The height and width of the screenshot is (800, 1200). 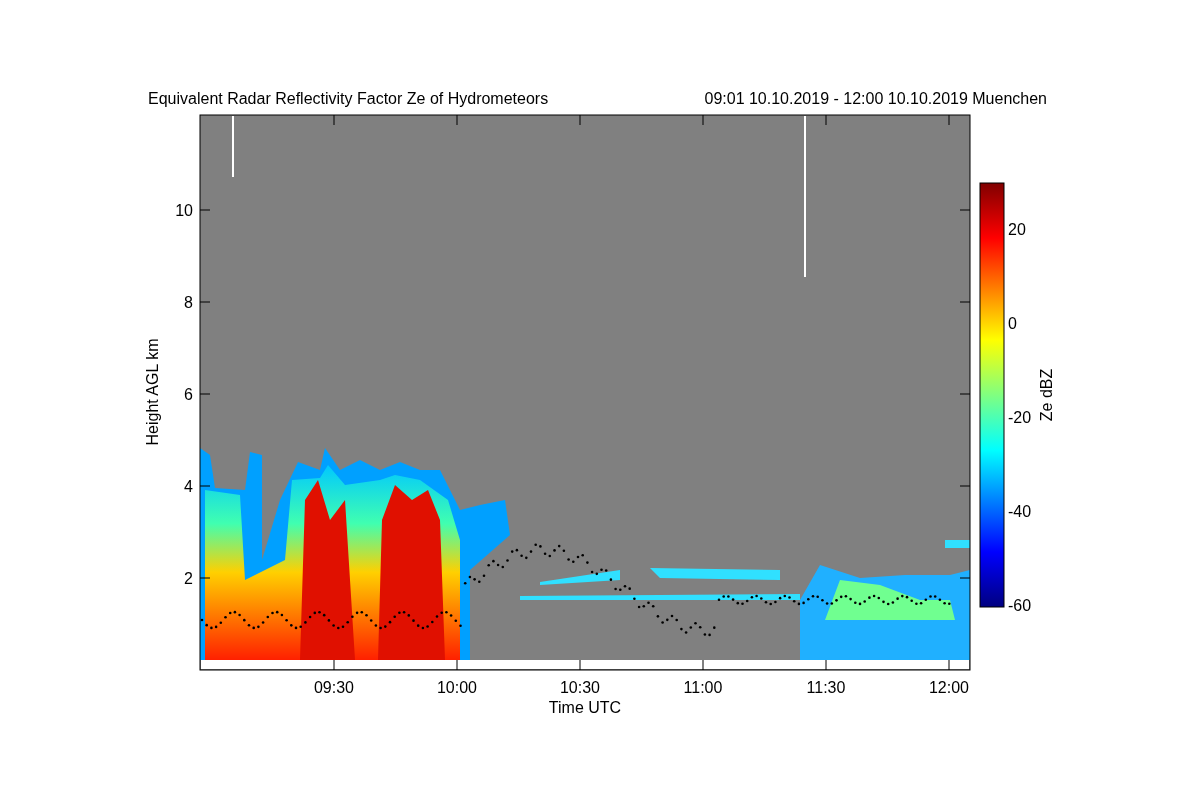 I want to click on x-tick-label: 10:30, so click(x=580, y=687).